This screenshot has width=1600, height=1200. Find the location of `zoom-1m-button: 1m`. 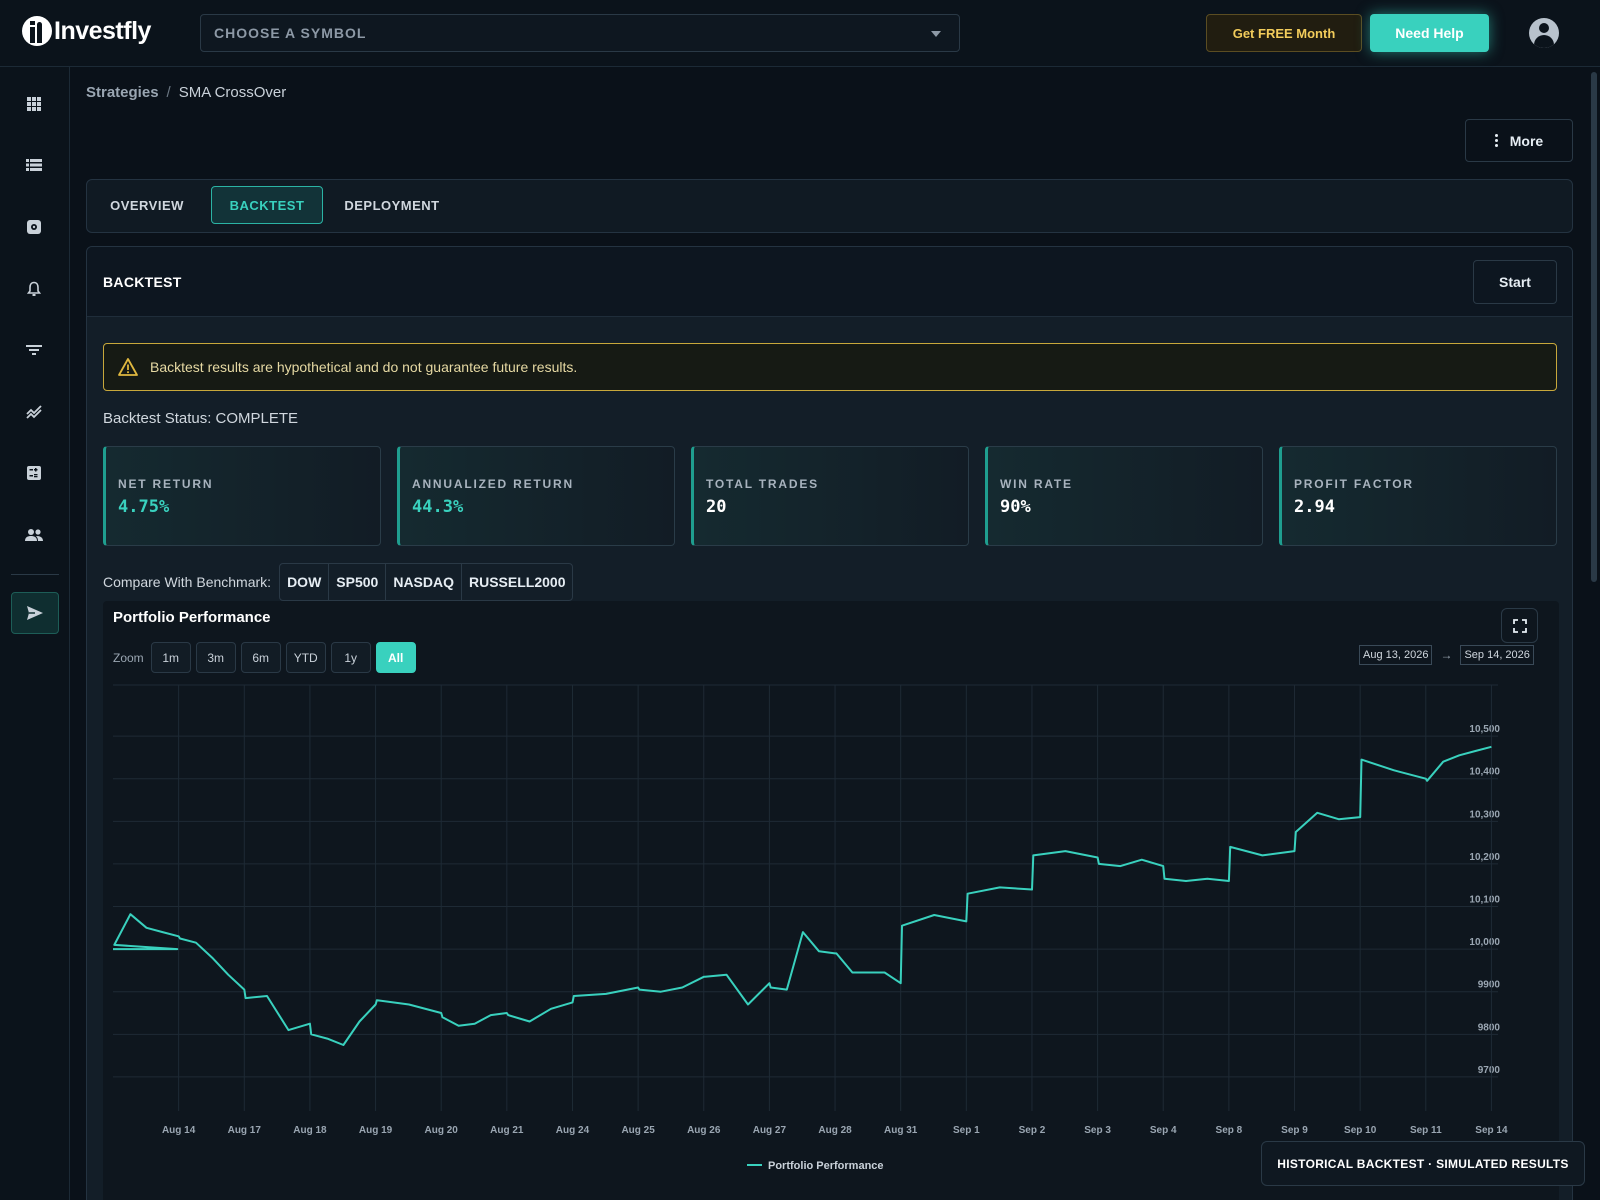

zoom-1m-button: 1m is located at coordinates (170, 657).